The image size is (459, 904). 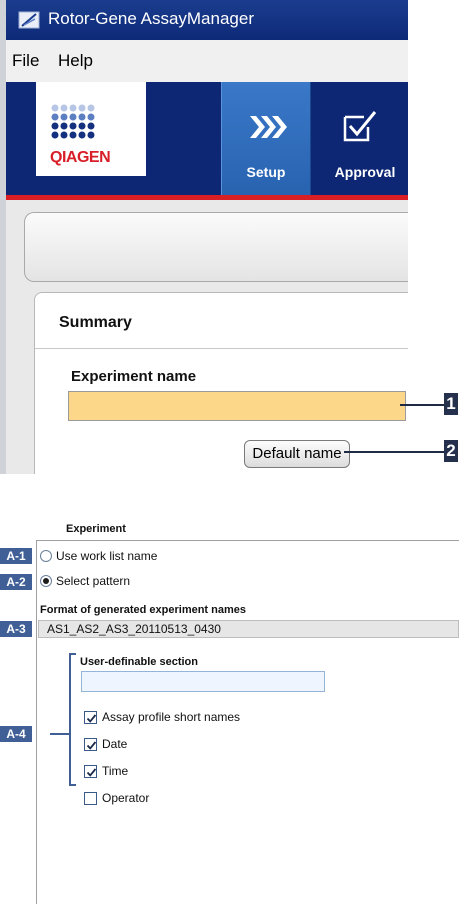 What do you see at coordinates (46, 556) in the screenshot?
I see `radio-use-work-list-name` at bounding box center [46, 556].